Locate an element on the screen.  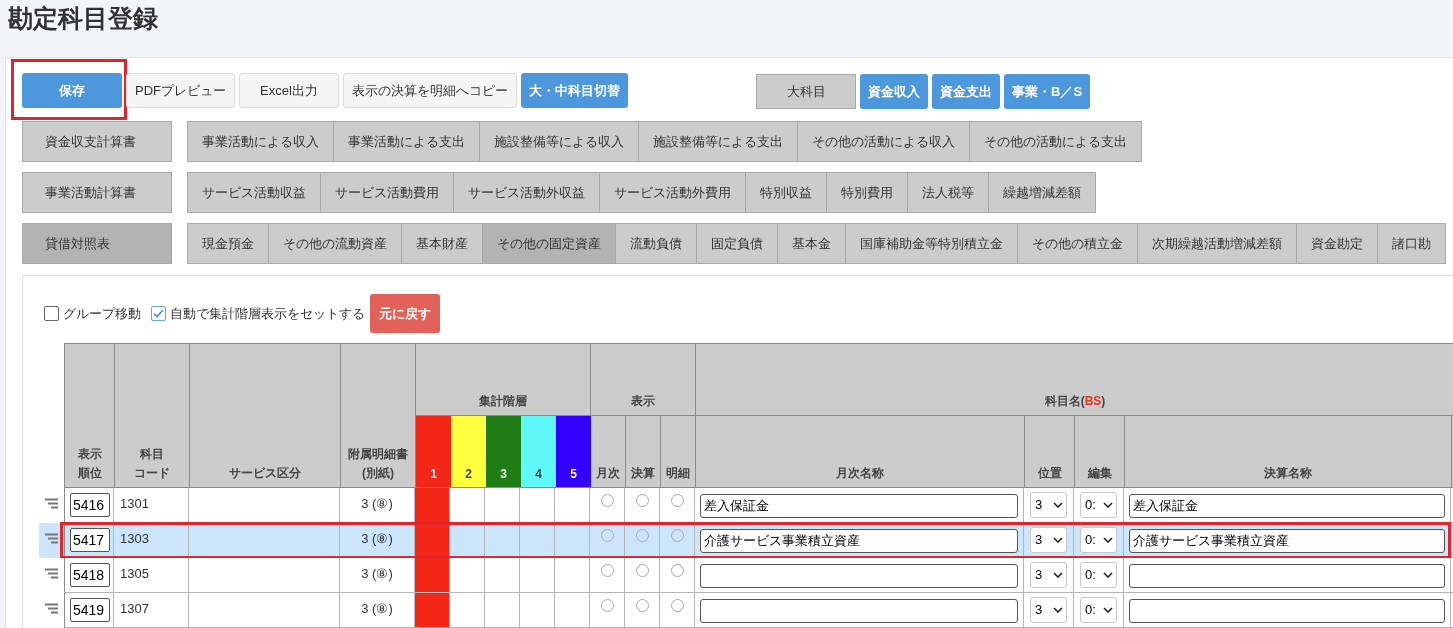
column-header: 月次名称 is located at coordinates (860, 452).